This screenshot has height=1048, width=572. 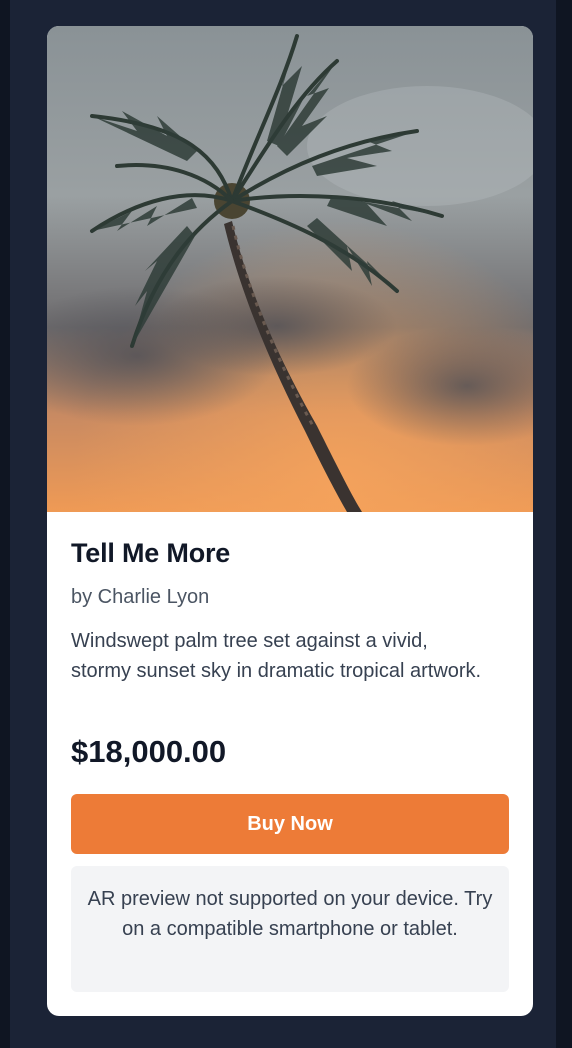 What do you see at coordinates (290, 824) in the screenshot?
I see `buy-now-button: Buy Now` at bounding box center [290, 824].